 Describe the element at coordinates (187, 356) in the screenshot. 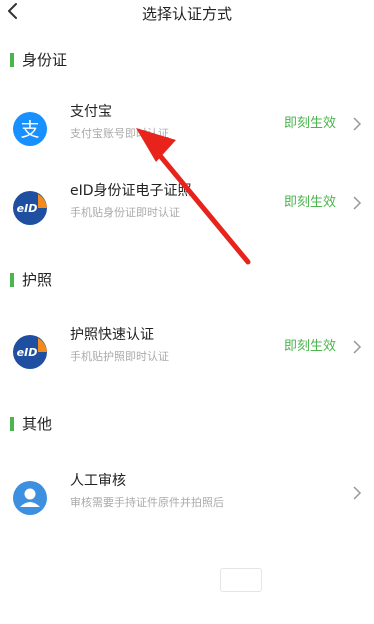

I see `list-item-passport: eID 护照快速认证 手机贴护照即时认证 即刻生效` at that location.